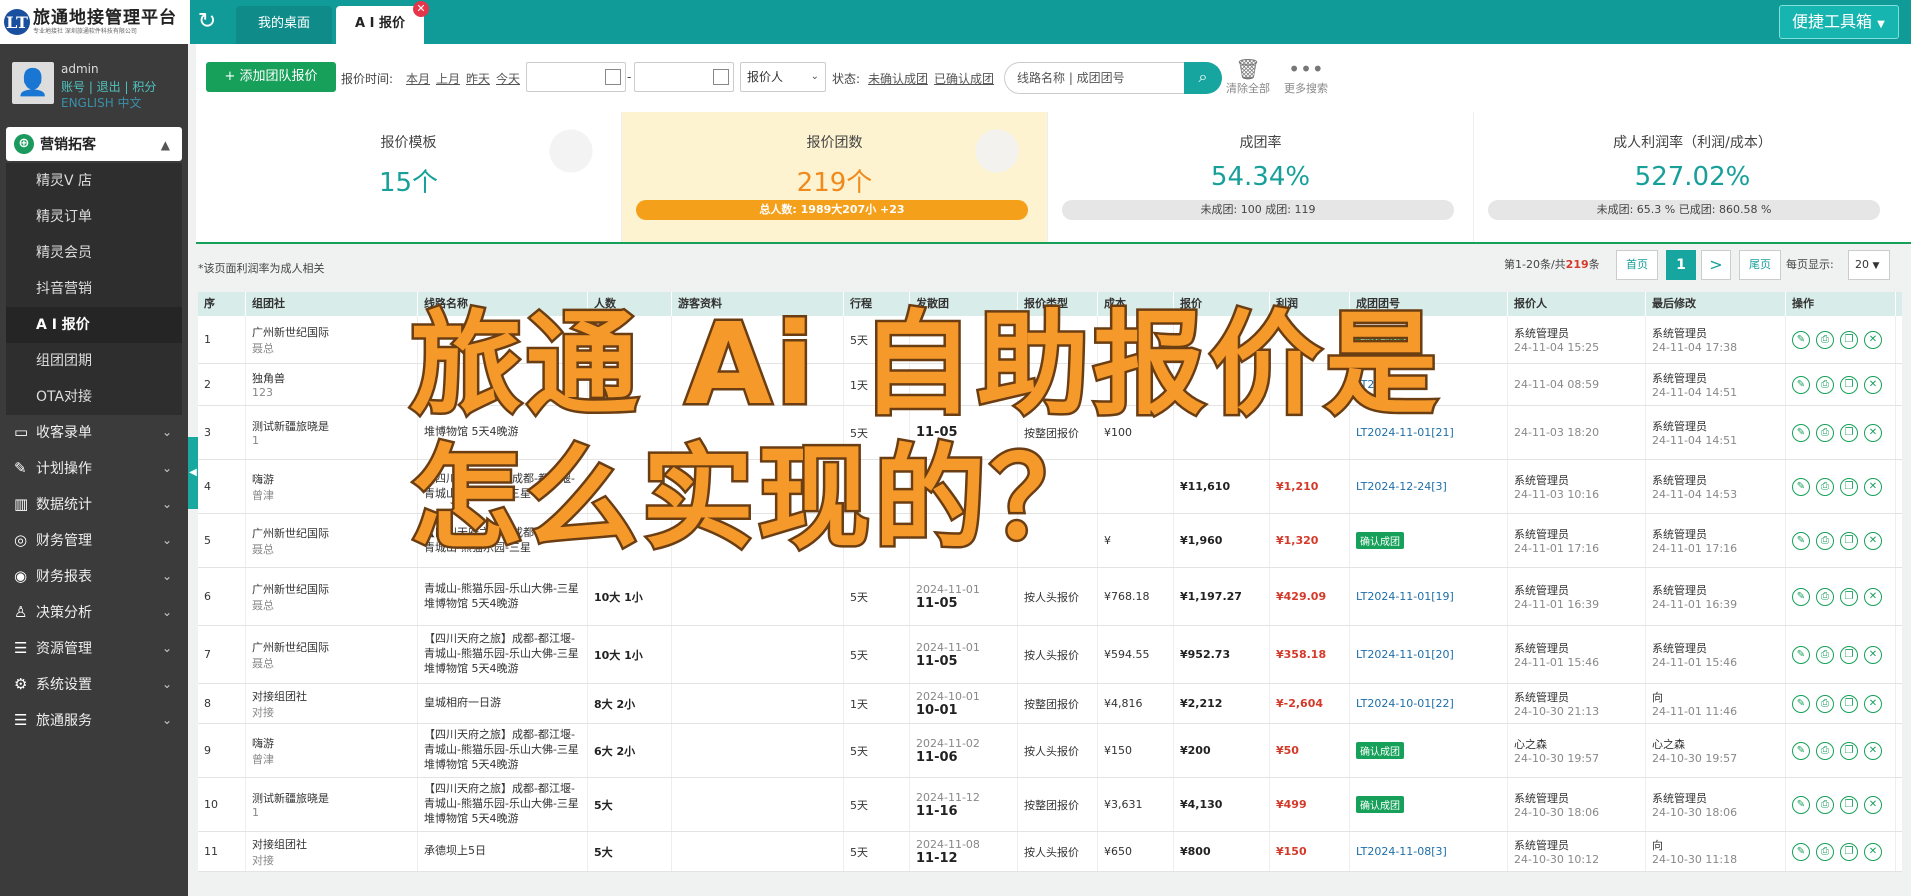 This screenshot has height=896, width=1911. What do you see at coordinates (94, 576) in the screenshot?
I see `sidebar-item-finance-report: ◉ 财务报表 ⌄` at bounding box center [94, 576].